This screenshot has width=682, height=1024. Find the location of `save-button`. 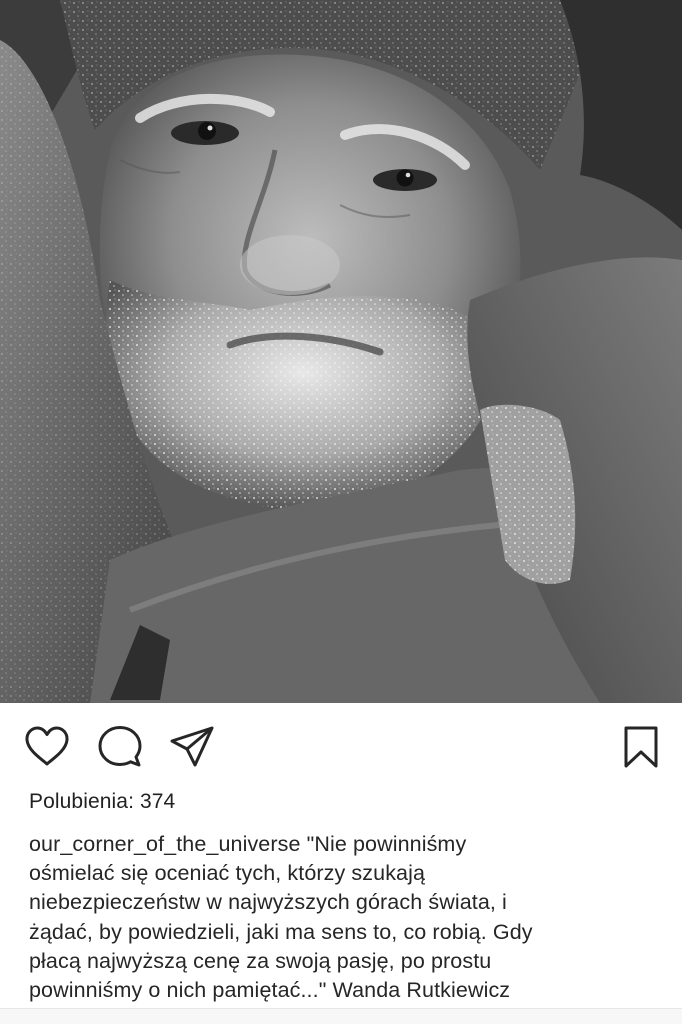

save-button is located at coordinates (641, 747).